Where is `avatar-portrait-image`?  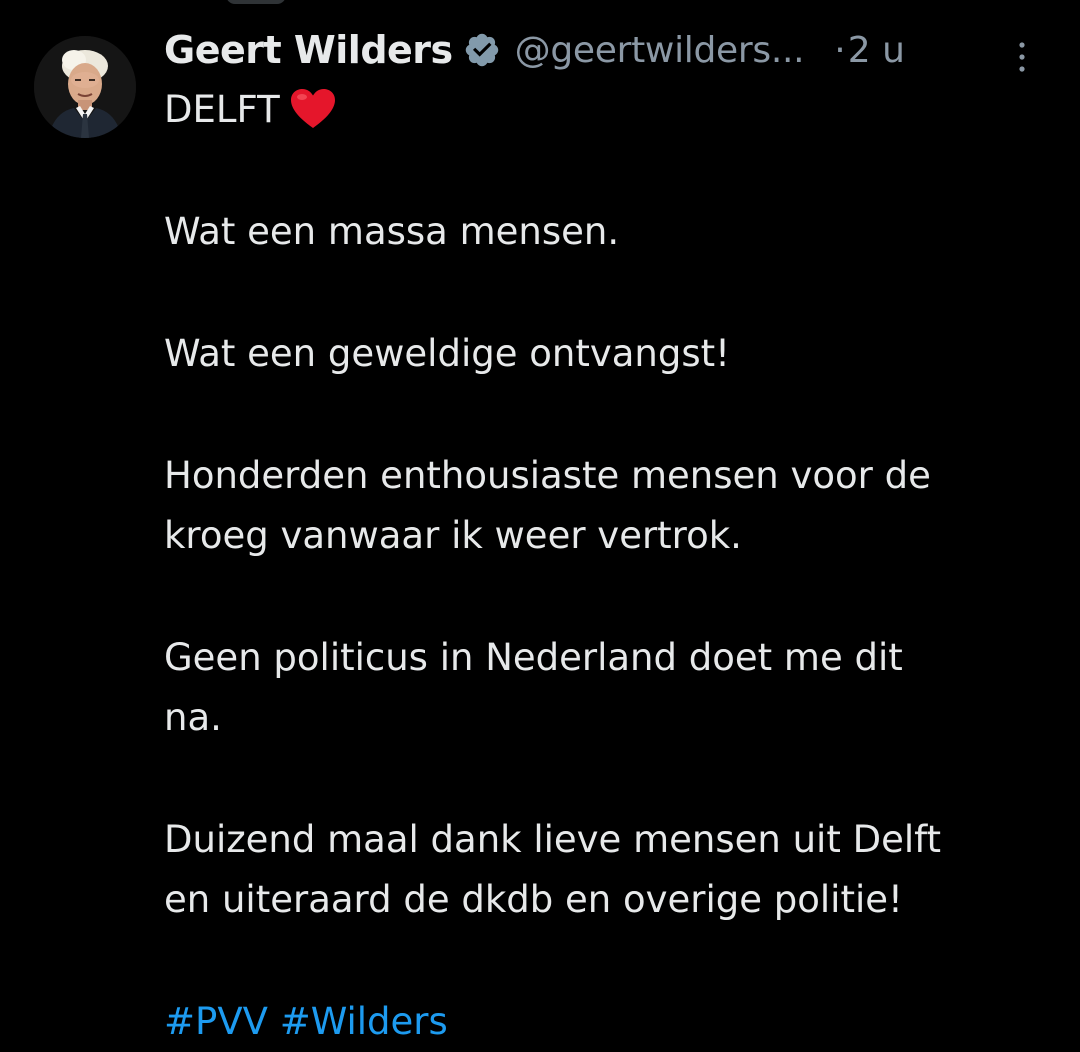
avatar-portrait-image is located at coordinates (85, 87).